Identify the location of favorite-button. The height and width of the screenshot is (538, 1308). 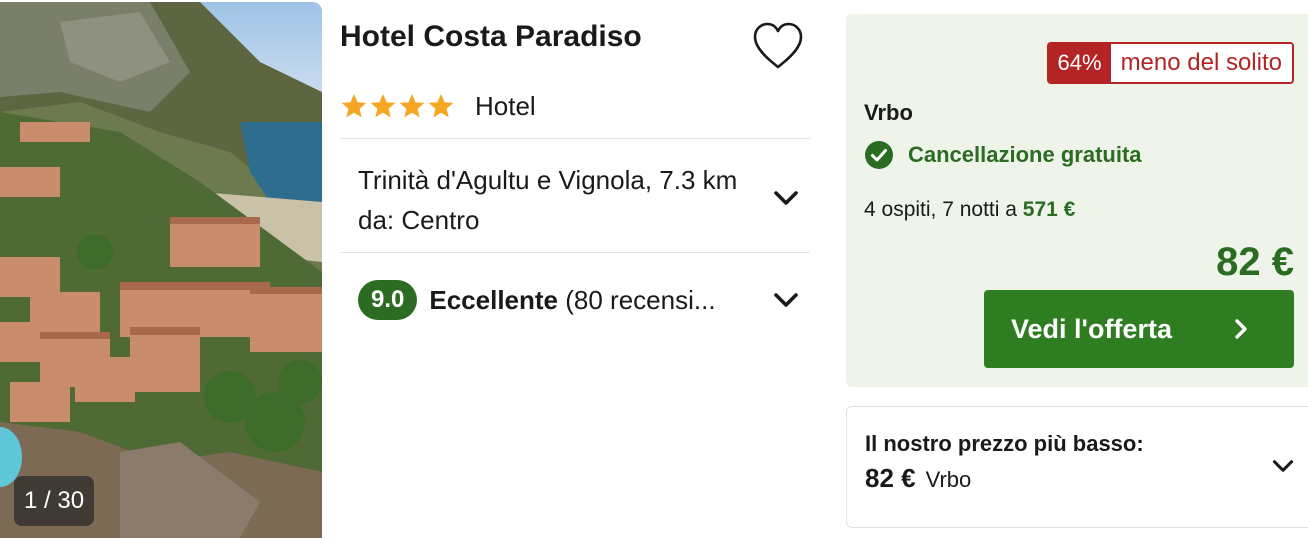
(778, 46).